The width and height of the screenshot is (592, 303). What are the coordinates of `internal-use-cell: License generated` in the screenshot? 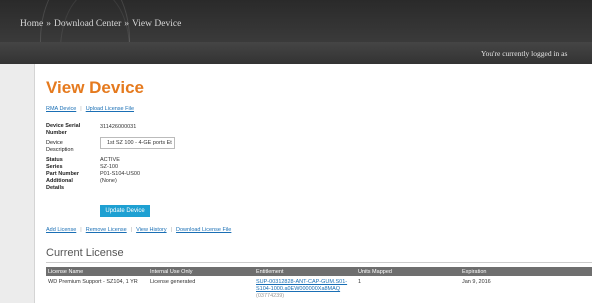 It's located at (173, 282).